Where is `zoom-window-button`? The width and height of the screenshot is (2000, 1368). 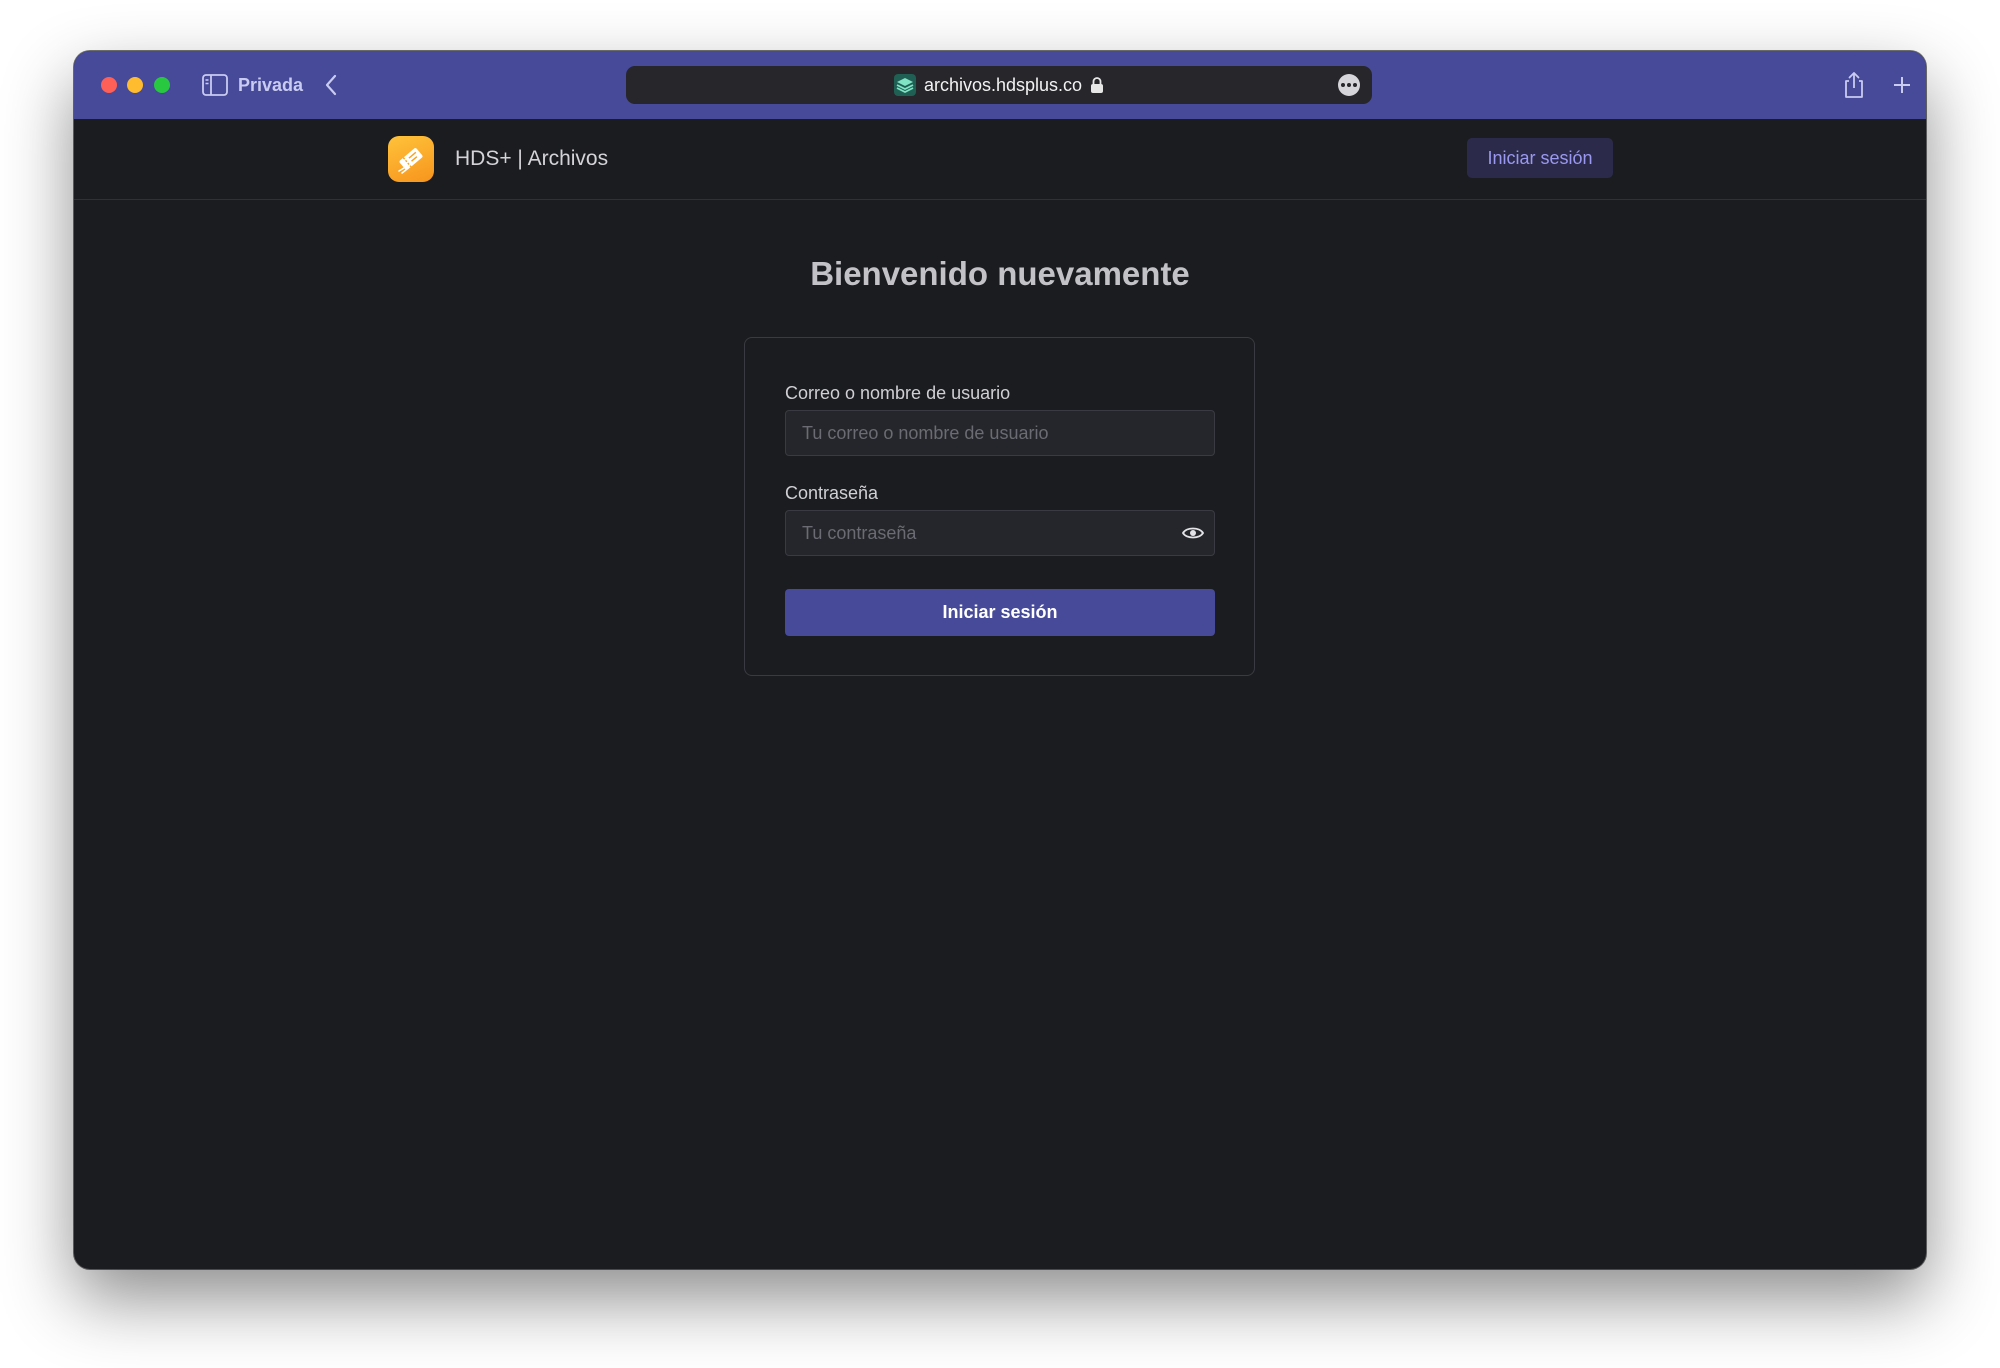
zoom-window-button is located at coordinates (162, 85).